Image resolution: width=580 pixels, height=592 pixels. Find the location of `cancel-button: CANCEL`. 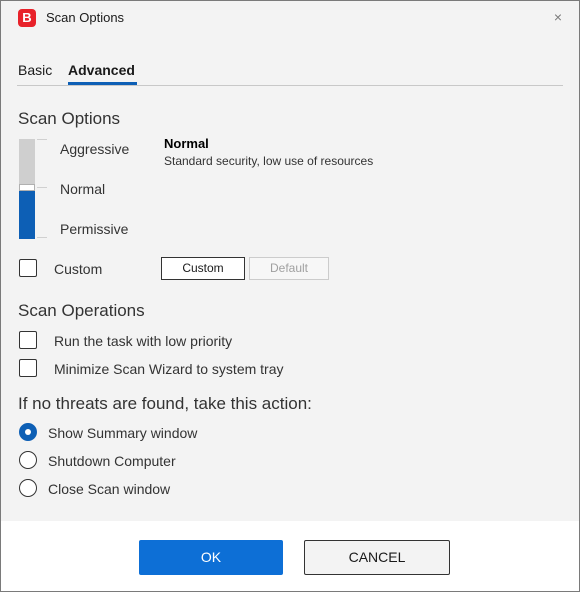

cancel-button: CANCEL is located at coordinates (377, 557).